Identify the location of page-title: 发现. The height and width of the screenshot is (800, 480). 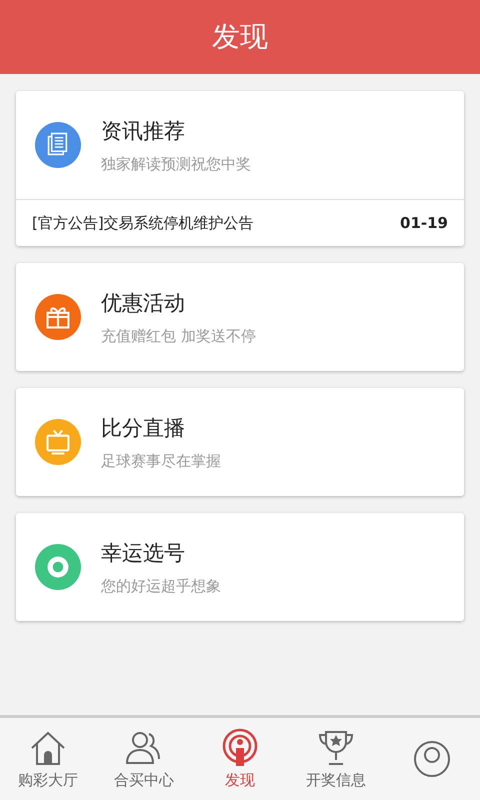
(240, 37).